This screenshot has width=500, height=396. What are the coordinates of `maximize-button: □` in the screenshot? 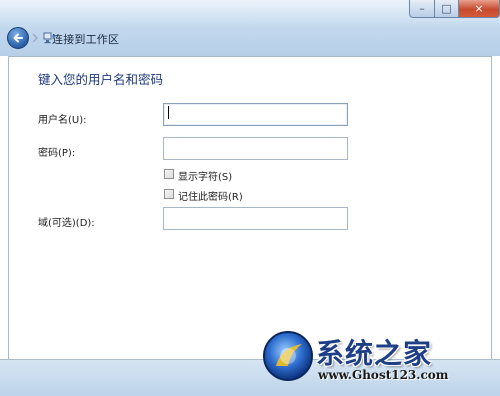 It's located at (446, 9).